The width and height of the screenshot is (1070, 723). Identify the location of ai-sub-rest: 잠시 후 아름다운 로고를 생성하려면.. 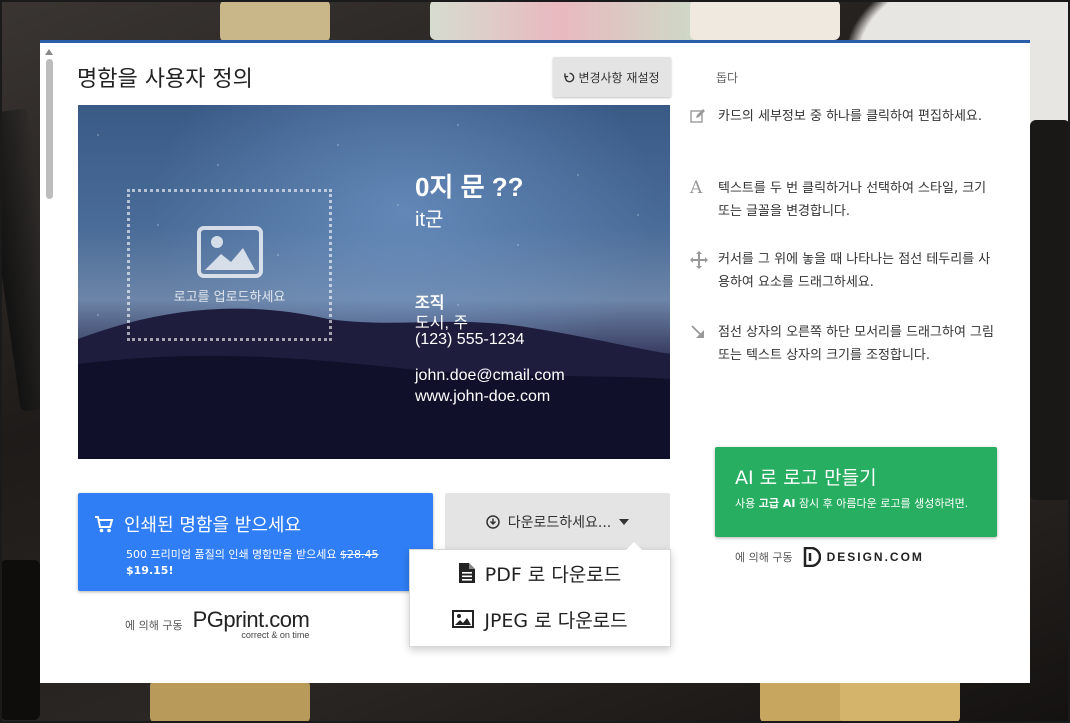
(883, 503).